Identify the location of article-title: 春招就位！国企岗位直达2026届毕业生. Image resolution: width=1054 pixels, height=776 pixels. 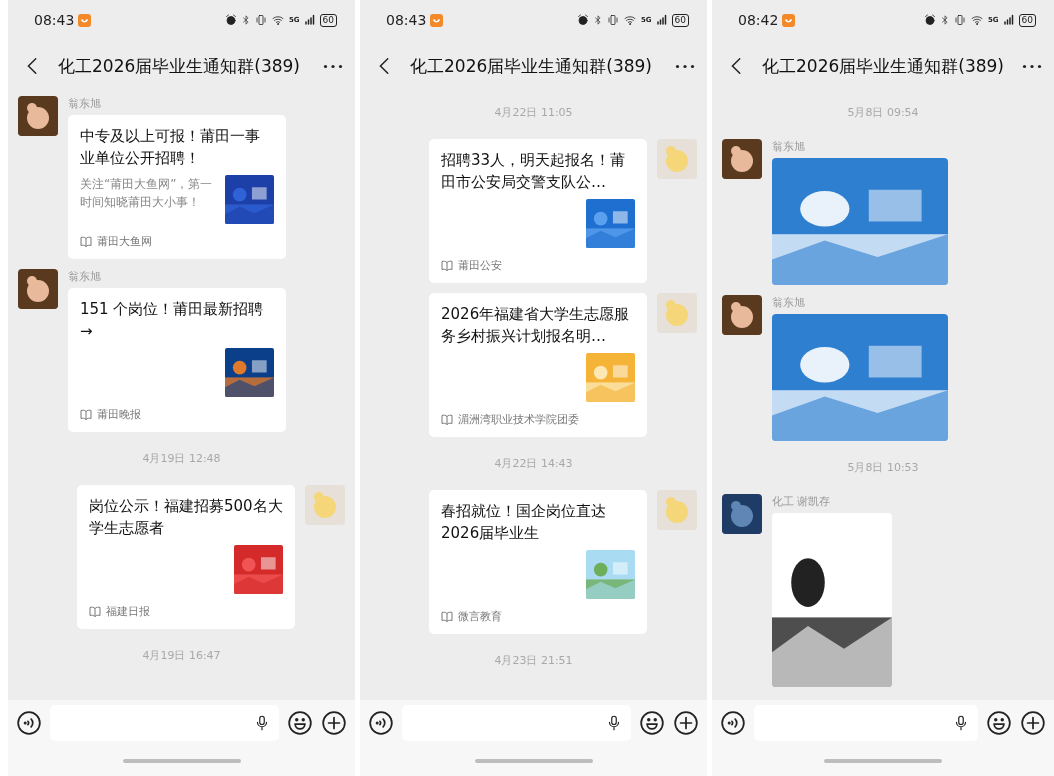
(524, 522).